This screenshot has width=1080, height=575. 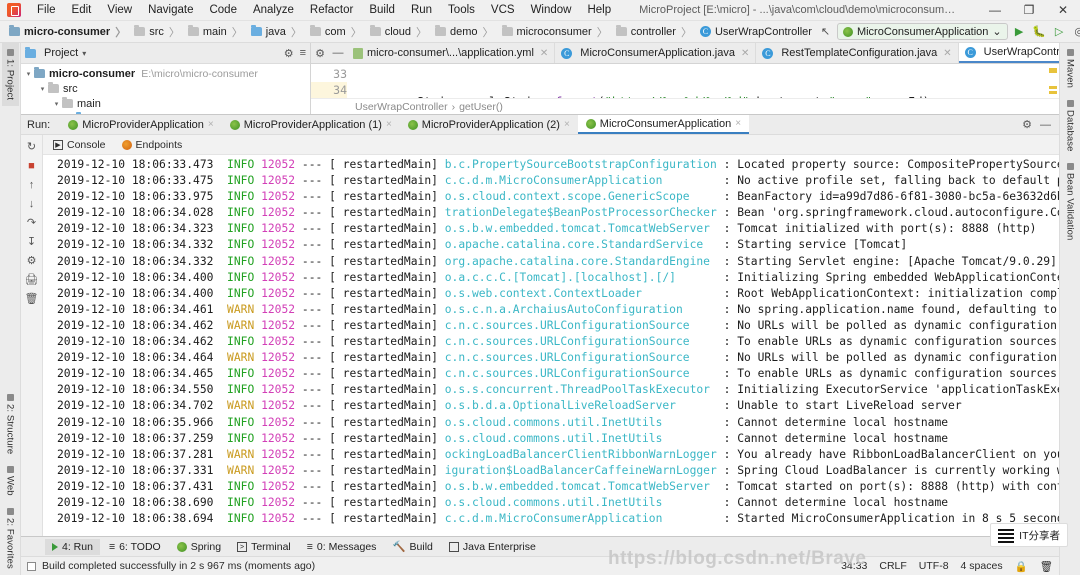 What do you see at coordinates (421, 10) in the screenshot?
I see `menu-run: Run` at bounding box center [421, 10].